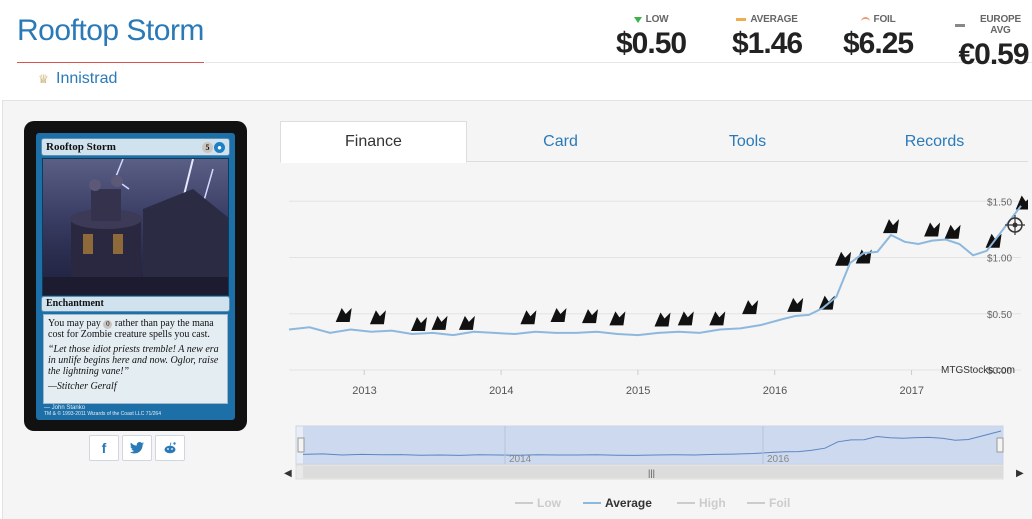 The width and height of the screenshot is (1032, 519). What do you see at coordinates (978, 370) in the screenshot?
I see `chart-watermark: MTGStocks.com` at bounding box center [978, 370].